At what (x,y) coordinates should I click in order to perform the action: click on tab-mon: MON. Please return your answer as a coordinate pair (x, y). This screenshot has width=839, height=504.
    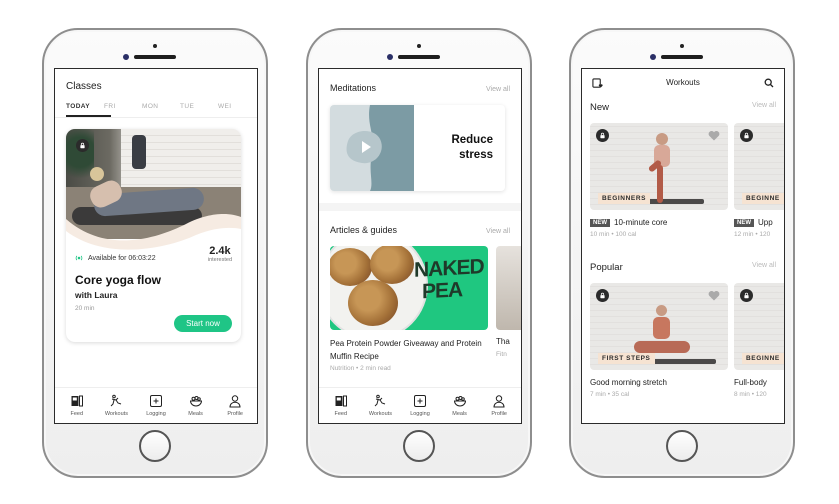
    Looking at the image, I should click on (161, 106).